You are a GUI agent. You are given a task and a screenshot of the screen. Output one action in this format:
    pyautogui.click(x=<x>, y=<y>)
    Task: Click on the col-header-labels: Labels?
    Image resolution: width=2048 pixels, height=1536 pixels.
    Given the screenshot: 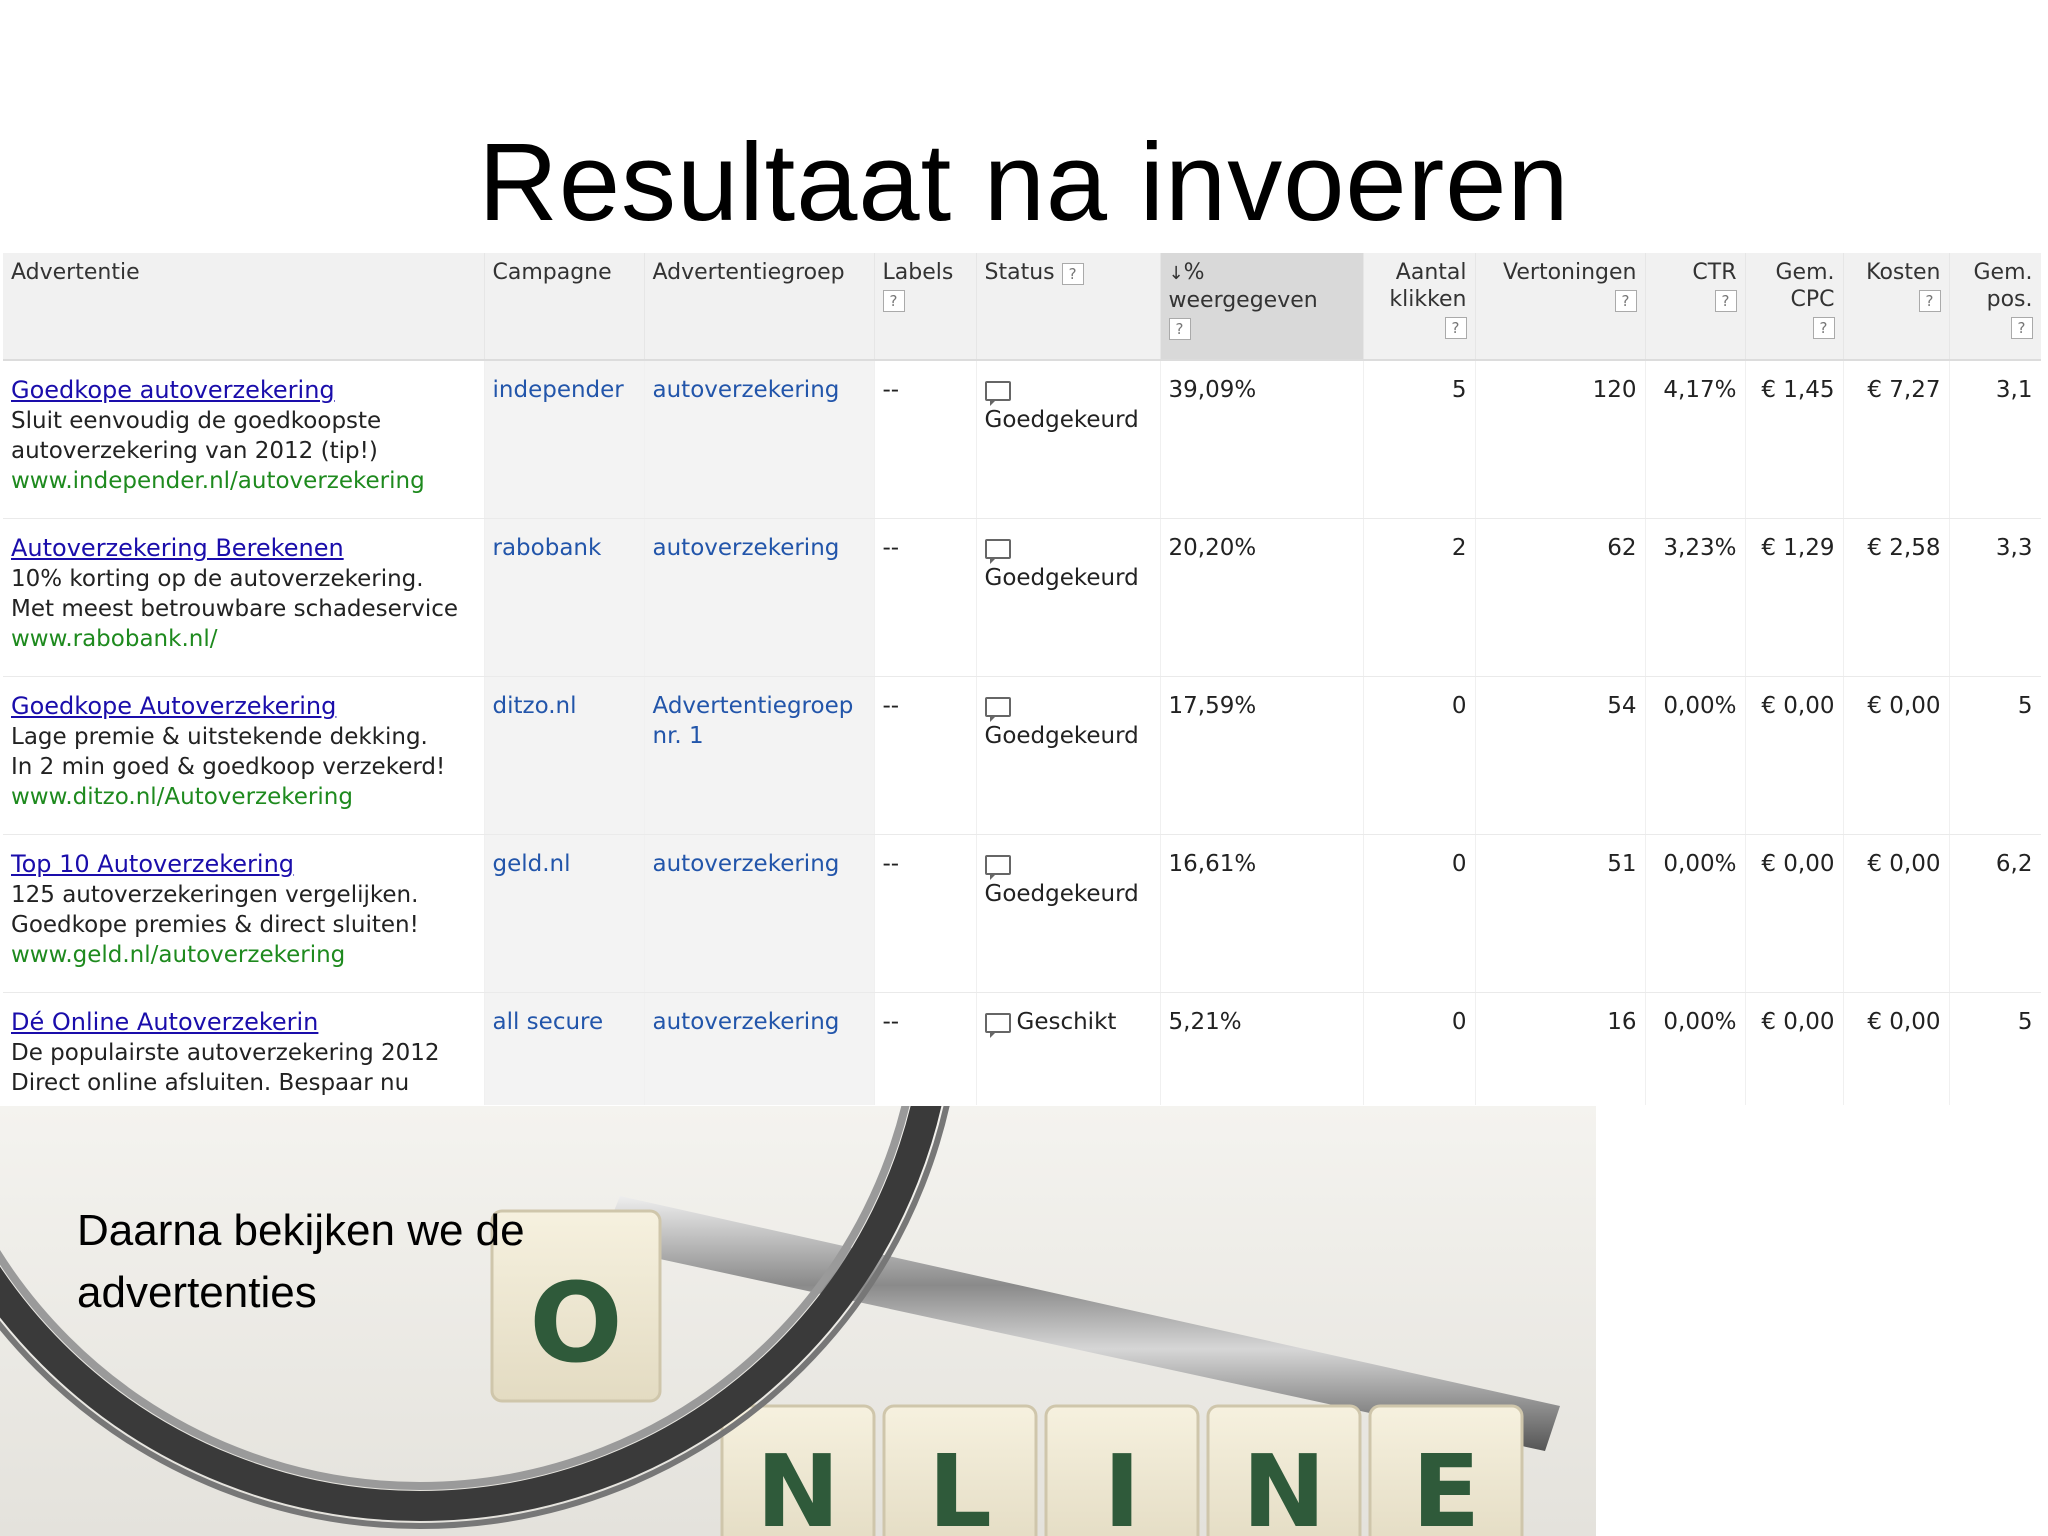 What is the action you would take?
    pyautogui.click(x=925, y=307)
    